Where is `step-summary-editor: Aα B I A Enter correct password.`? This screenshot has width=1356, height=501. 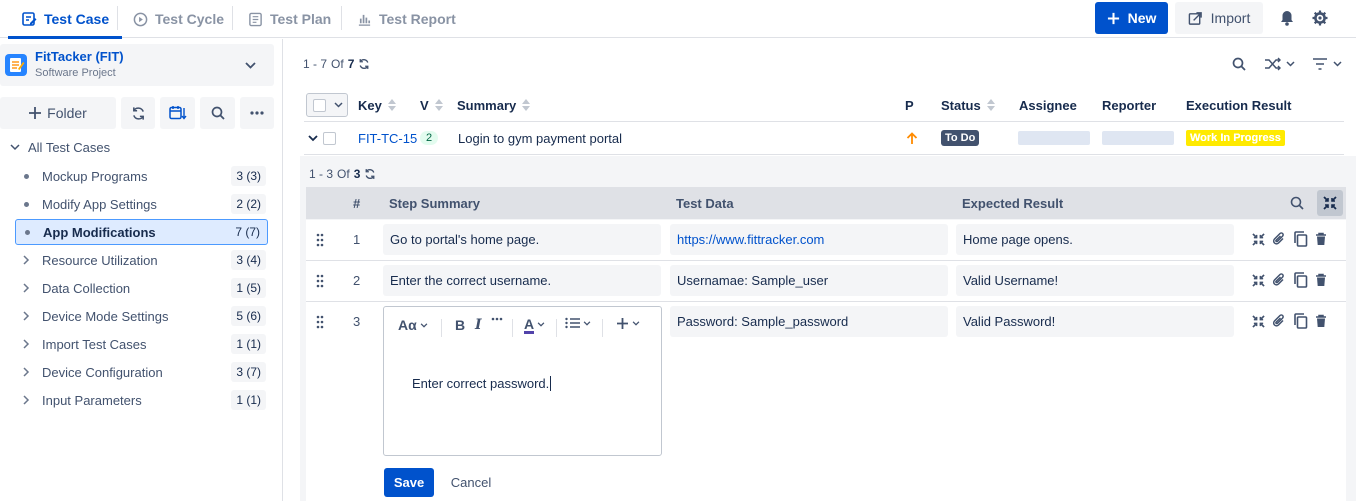 step-summary-editor: Aα B I A Enter correct password. is located at coordinates (522, 381).